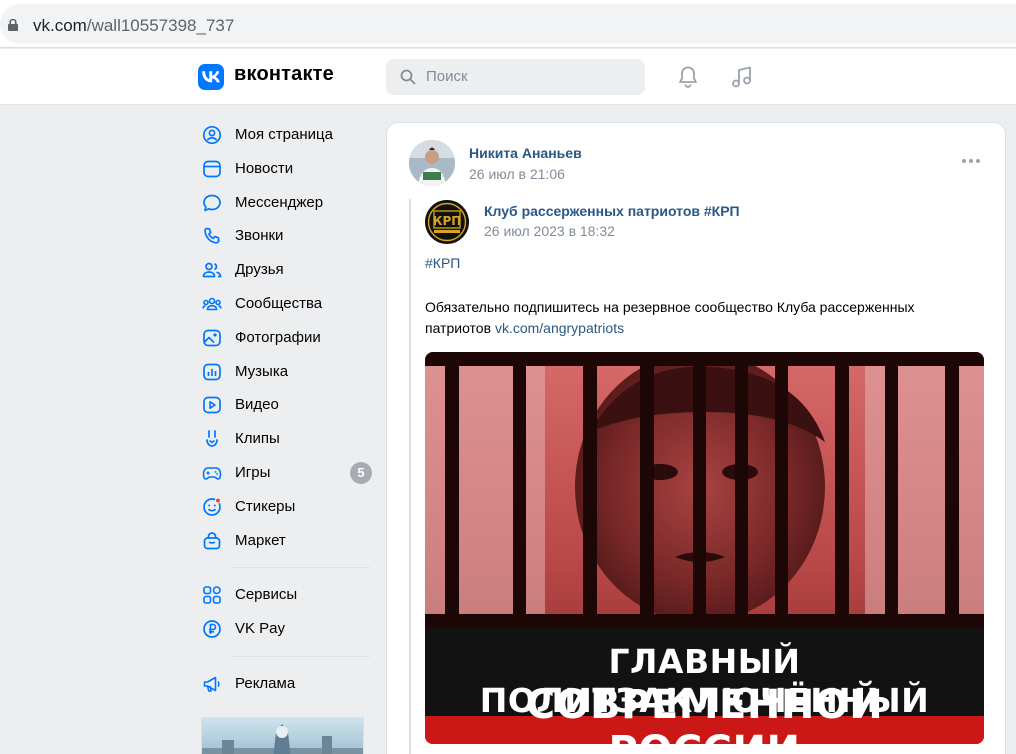  I want to click on url-text: vk.com/wall10557398_737, so click(133, 26).